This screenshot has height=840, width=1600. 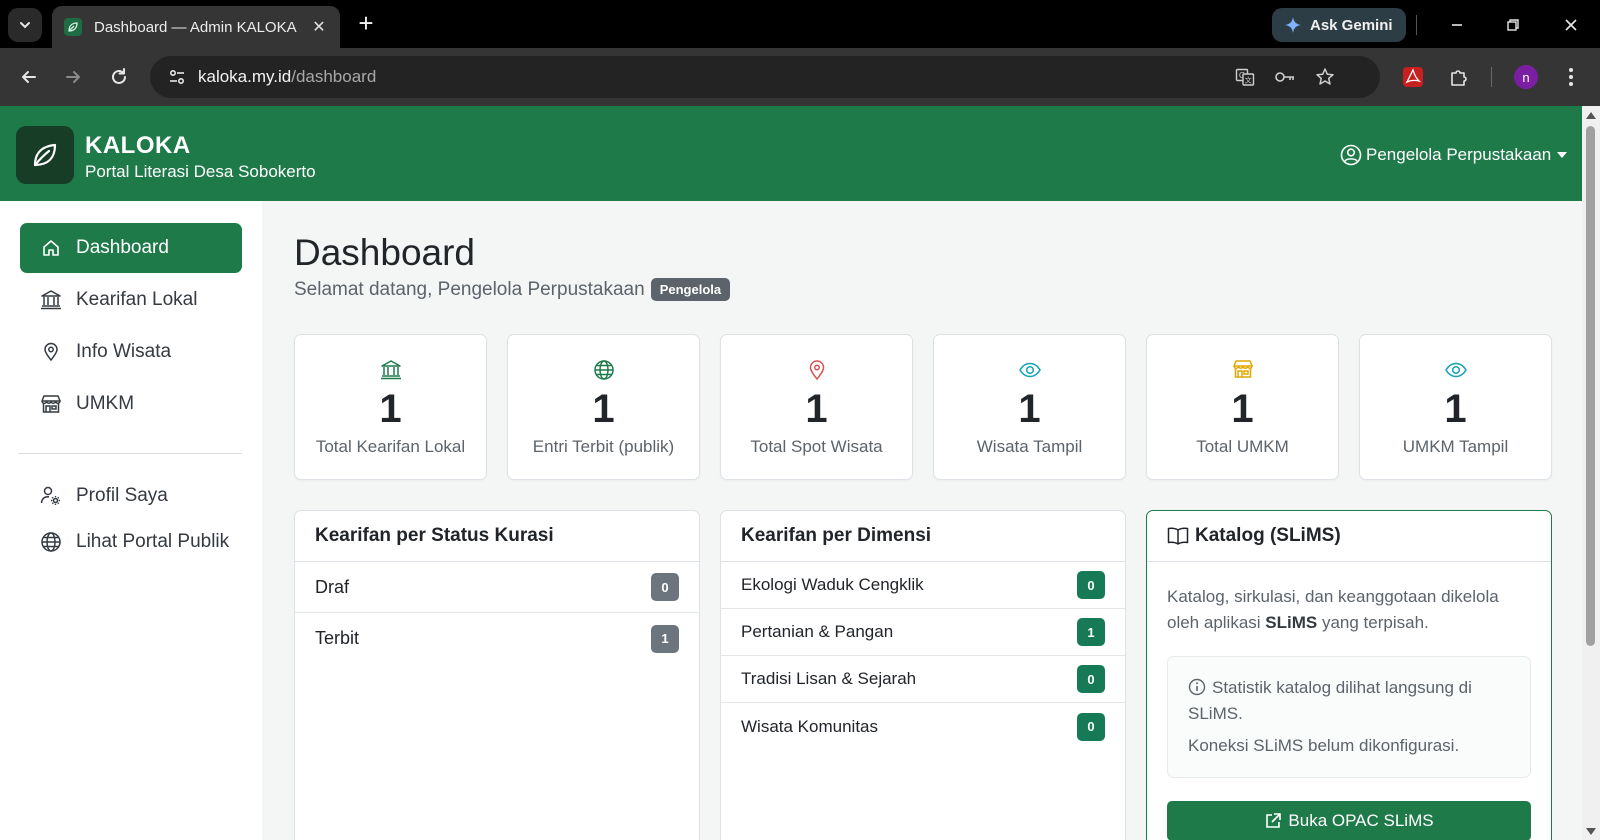 What do you see at coordinates (1413, 77) in the screenshot?
I see `pdf-extension-button` at bounding box center [1413, 77].